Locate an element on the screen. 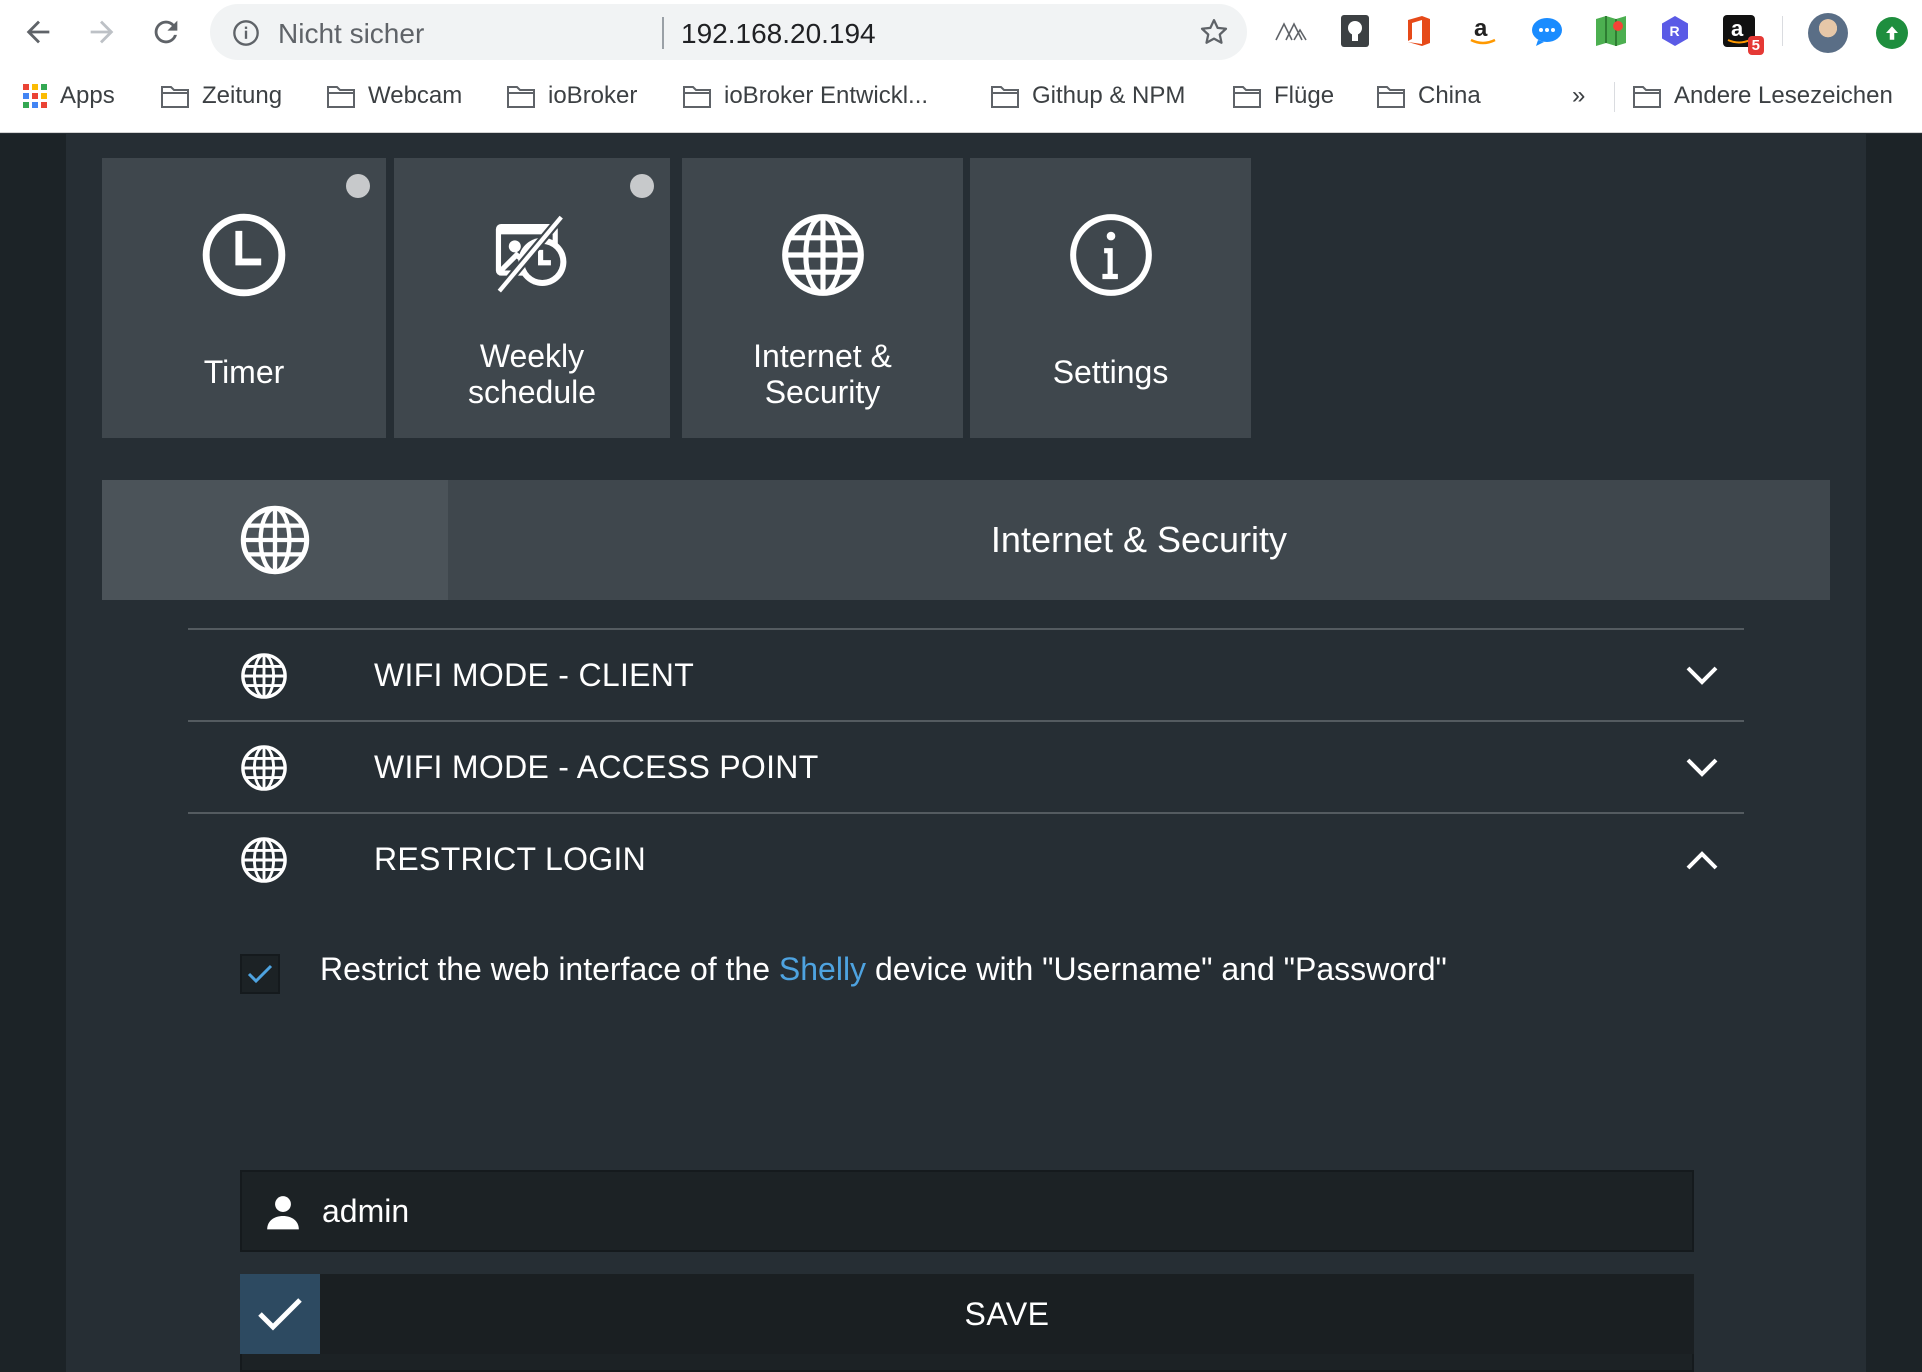  section-header: Internet & Security is located at coordinates (966, 540).